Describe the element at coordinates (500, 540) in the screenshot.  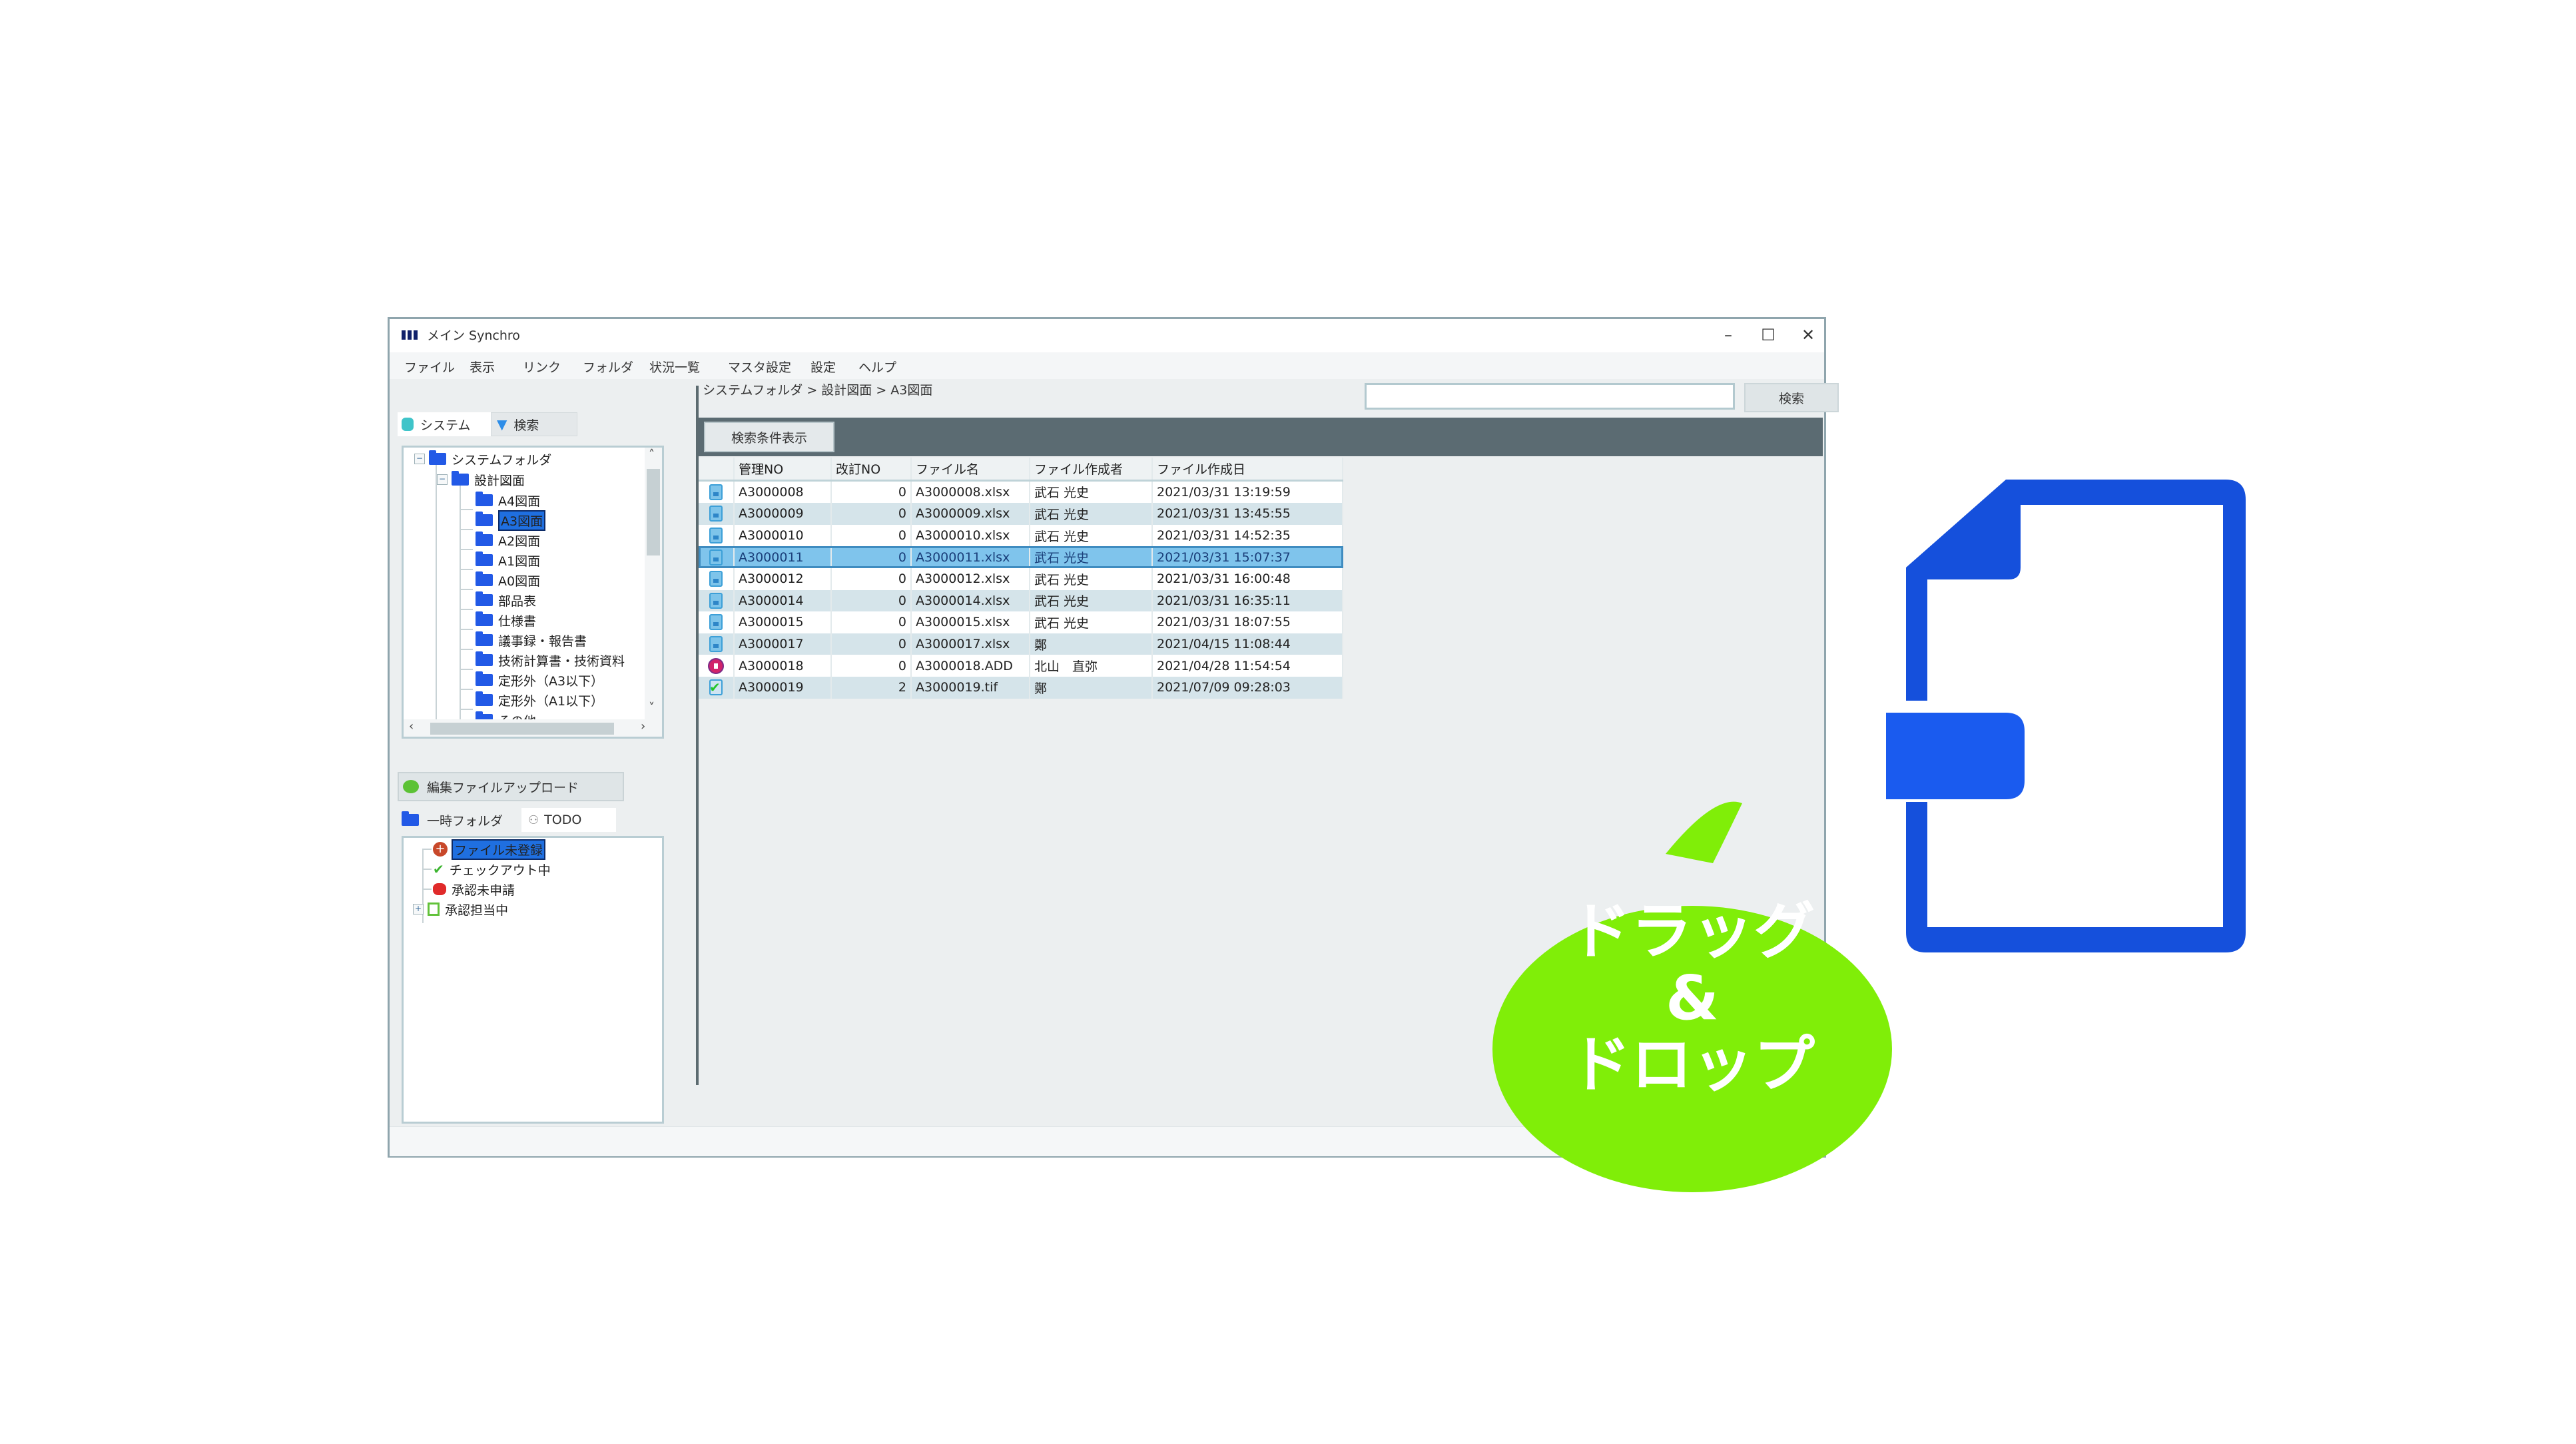
I see `tree-node: A2図面` at that location.